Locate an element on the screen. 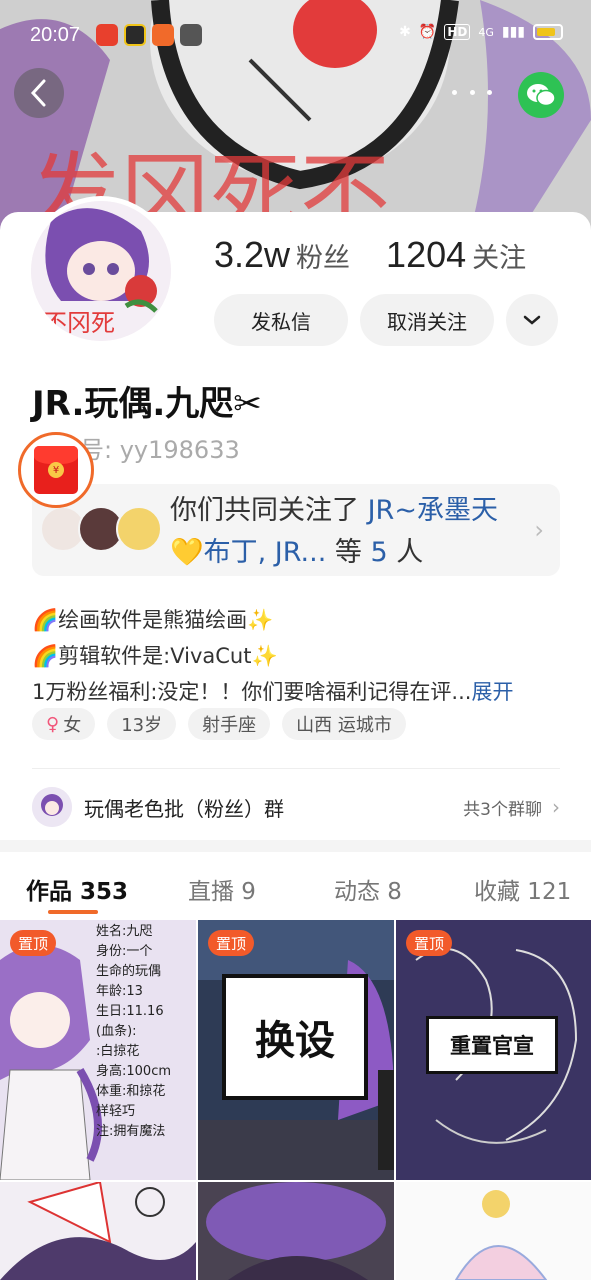 This screenshot has height=1280, width=591. chevron-left-icon is located at coordinates (38, 93).